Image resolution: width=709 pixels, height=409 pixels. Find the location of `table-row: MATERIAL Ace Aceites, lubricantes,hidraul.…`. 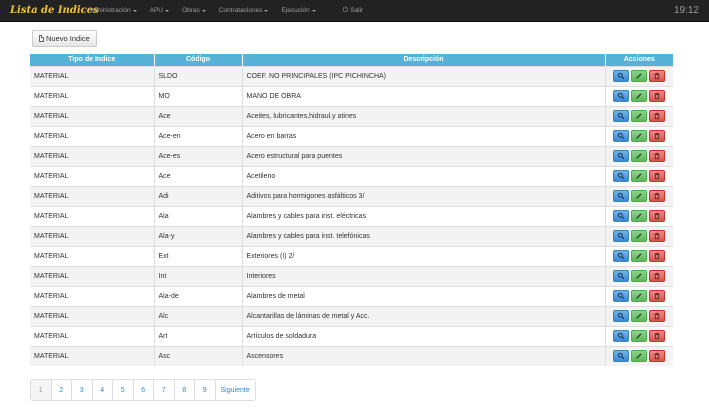

table-row: MATERIAL Ace Aceites, lubricantes,hidraul.… is located at coordinates (351, 115).